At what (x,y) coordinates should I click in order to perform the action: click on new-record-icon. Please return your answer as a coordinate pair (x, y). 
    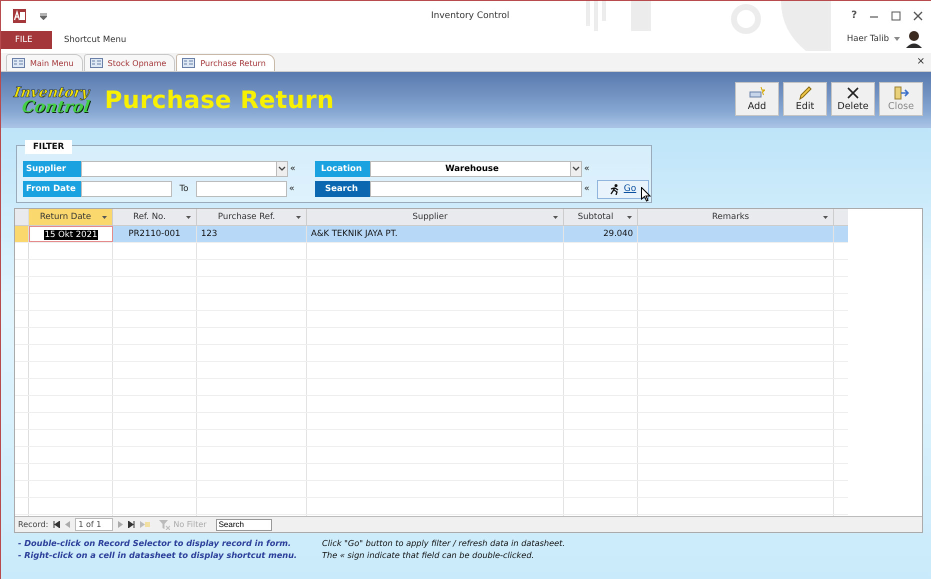
    Looking at the image, I should click on (757, 93).